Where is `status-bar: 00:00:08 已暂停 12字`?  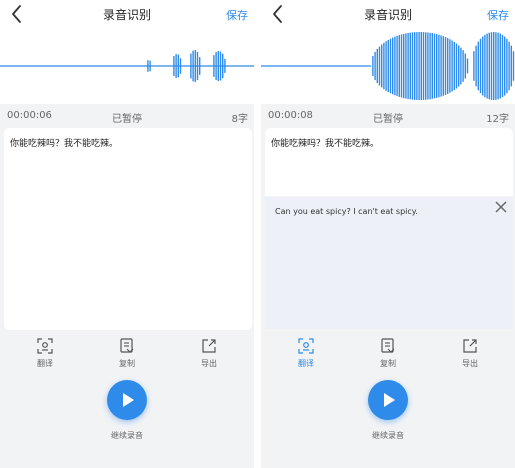 status-bar: 00:00:08 已暂停 12字 is located at coordinates (388, 115).